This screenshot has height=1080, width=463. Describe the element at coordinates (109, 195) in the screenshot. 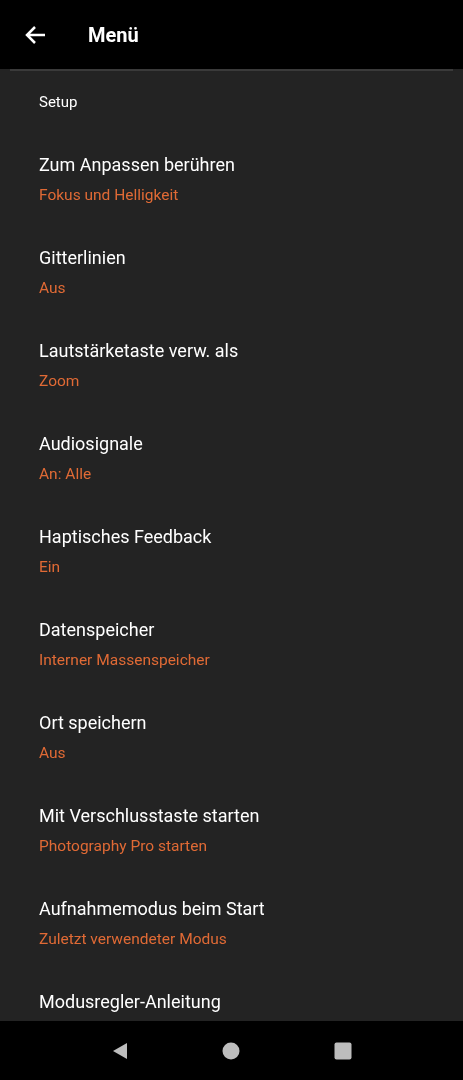

I see `setting-value: Fokus und Helligkeit` at that location.